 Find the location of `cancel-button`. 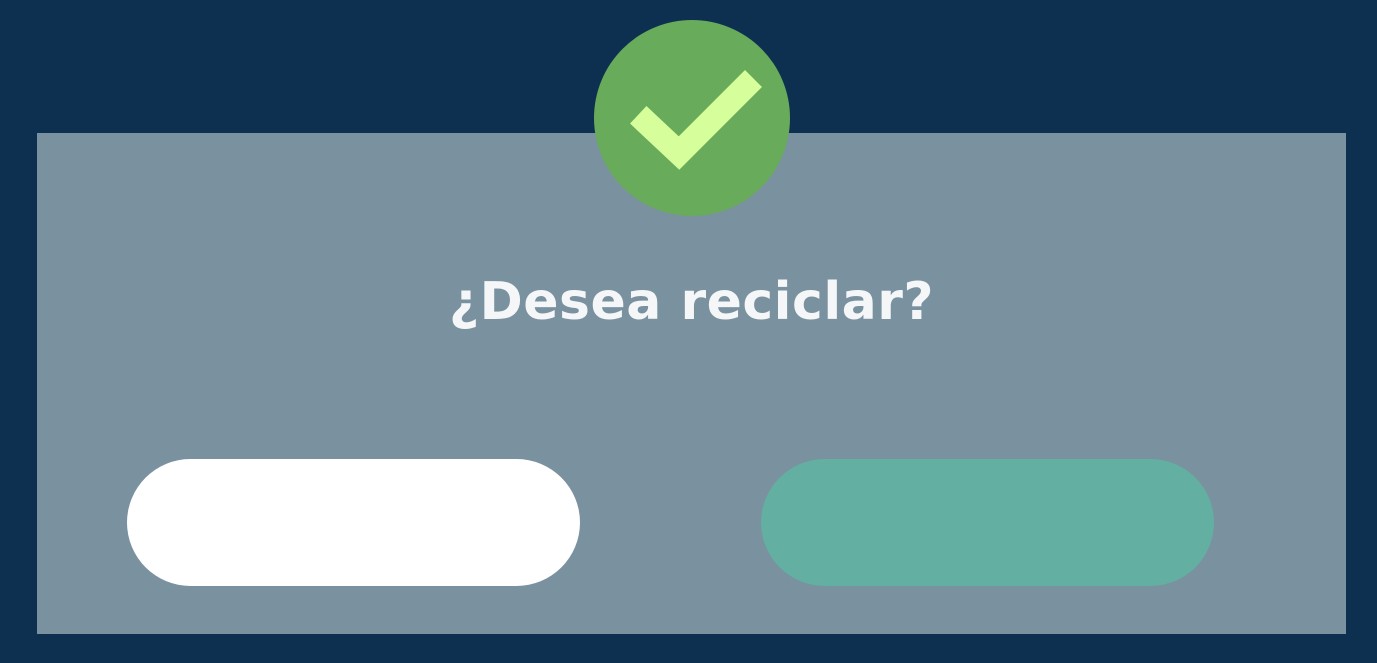

cancel-button is located at coordinates (353, 522).